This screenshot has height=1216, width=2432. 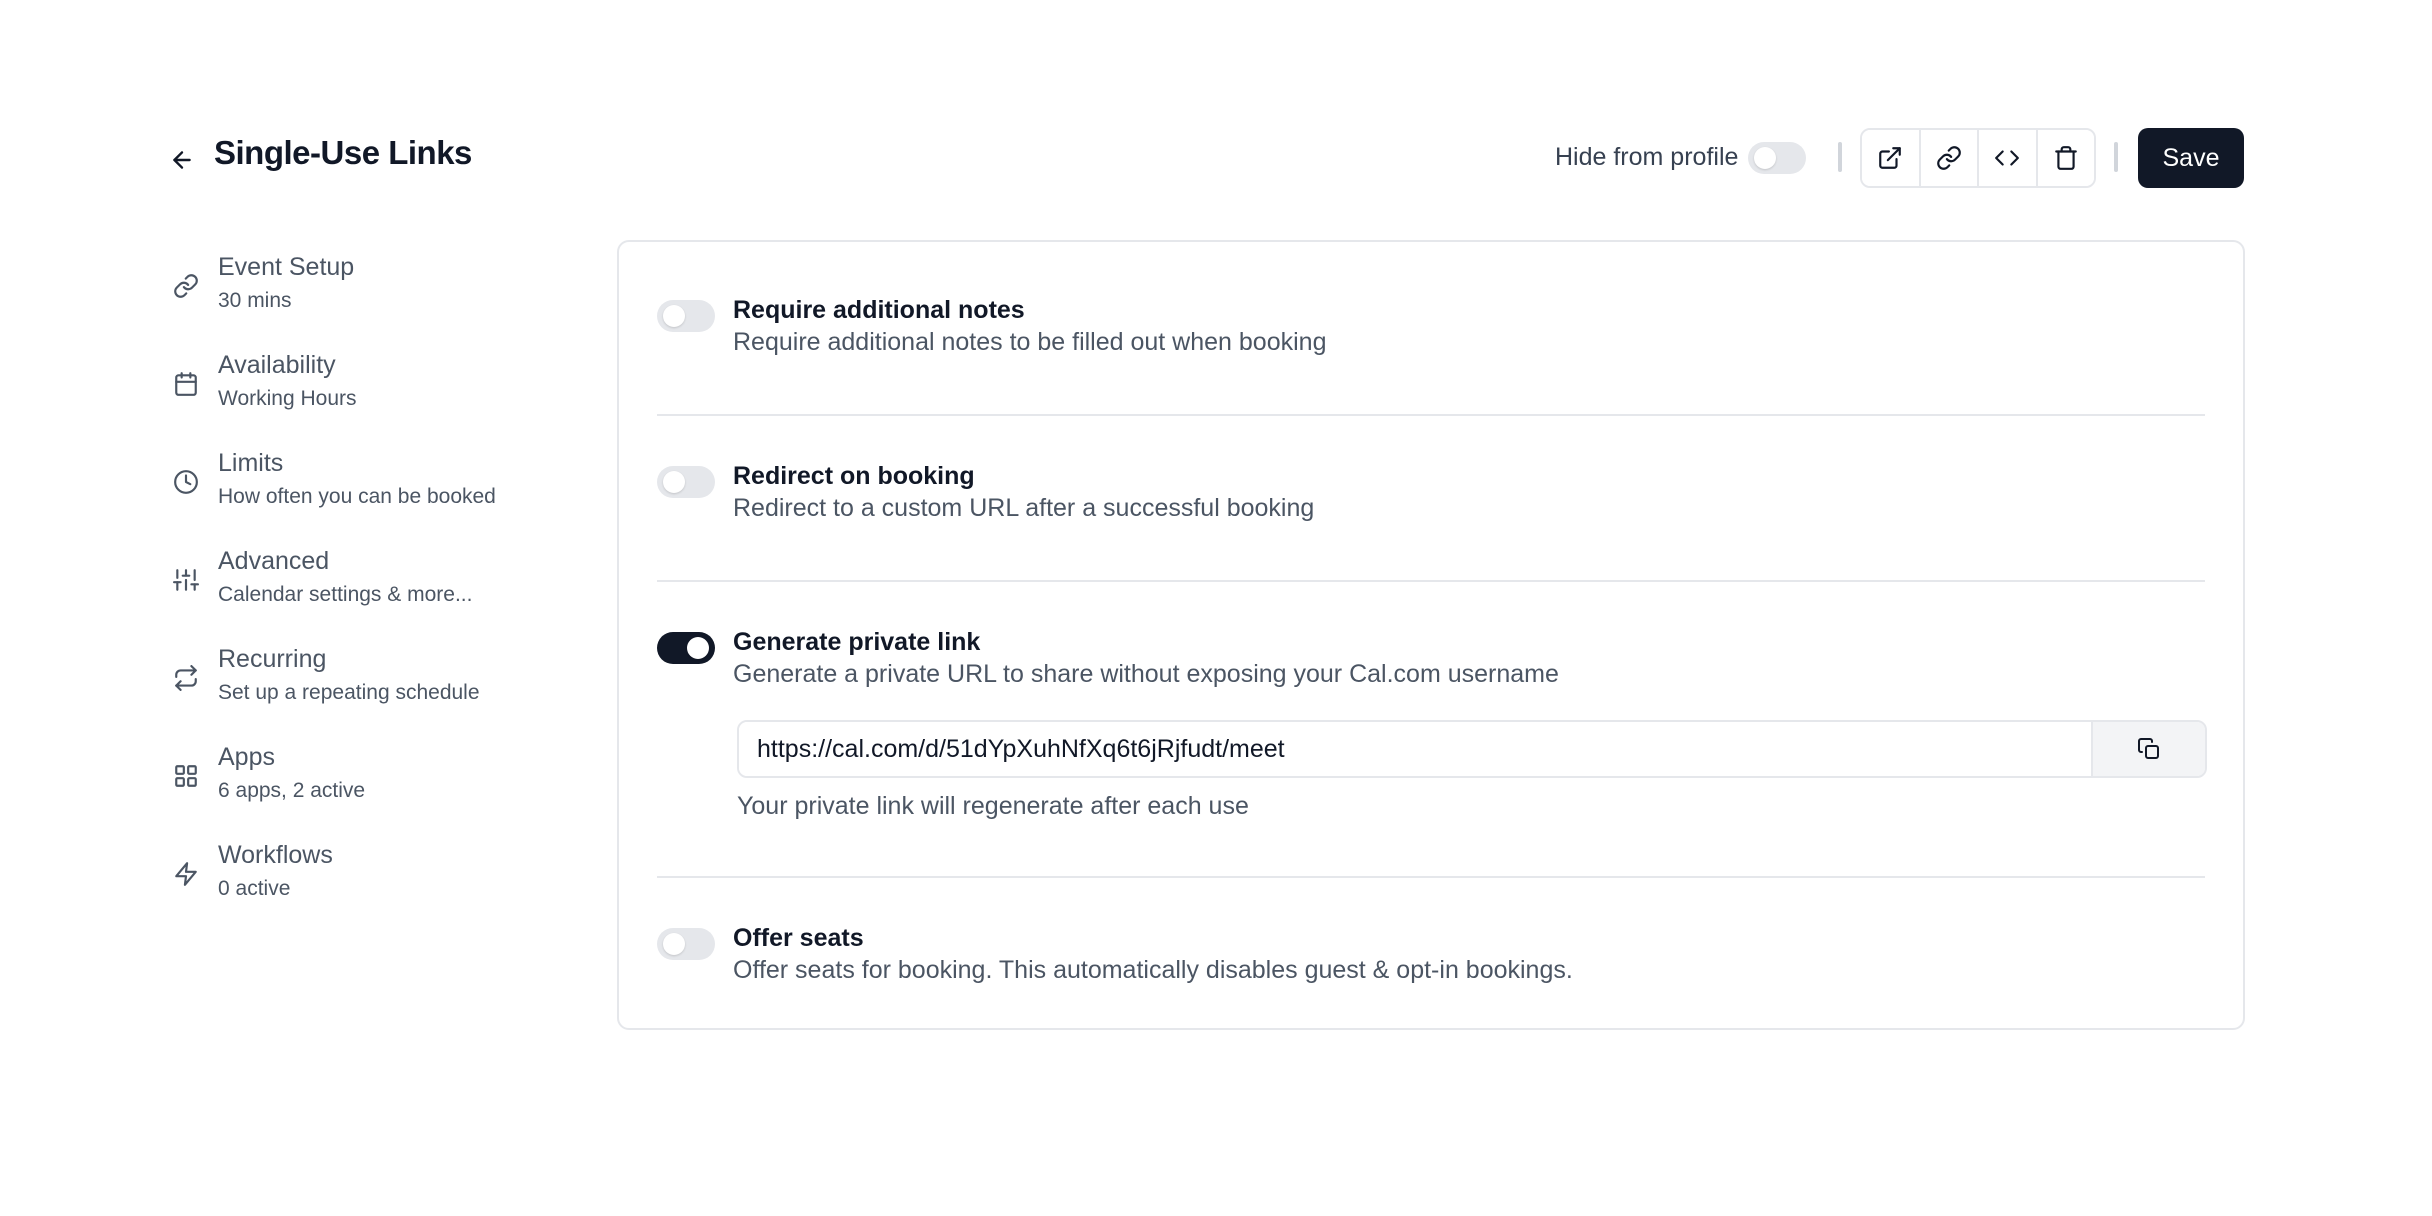 I want to click on sidebar-item-event-setup: Event Setup 30 mins, so click(x=376, y=297).